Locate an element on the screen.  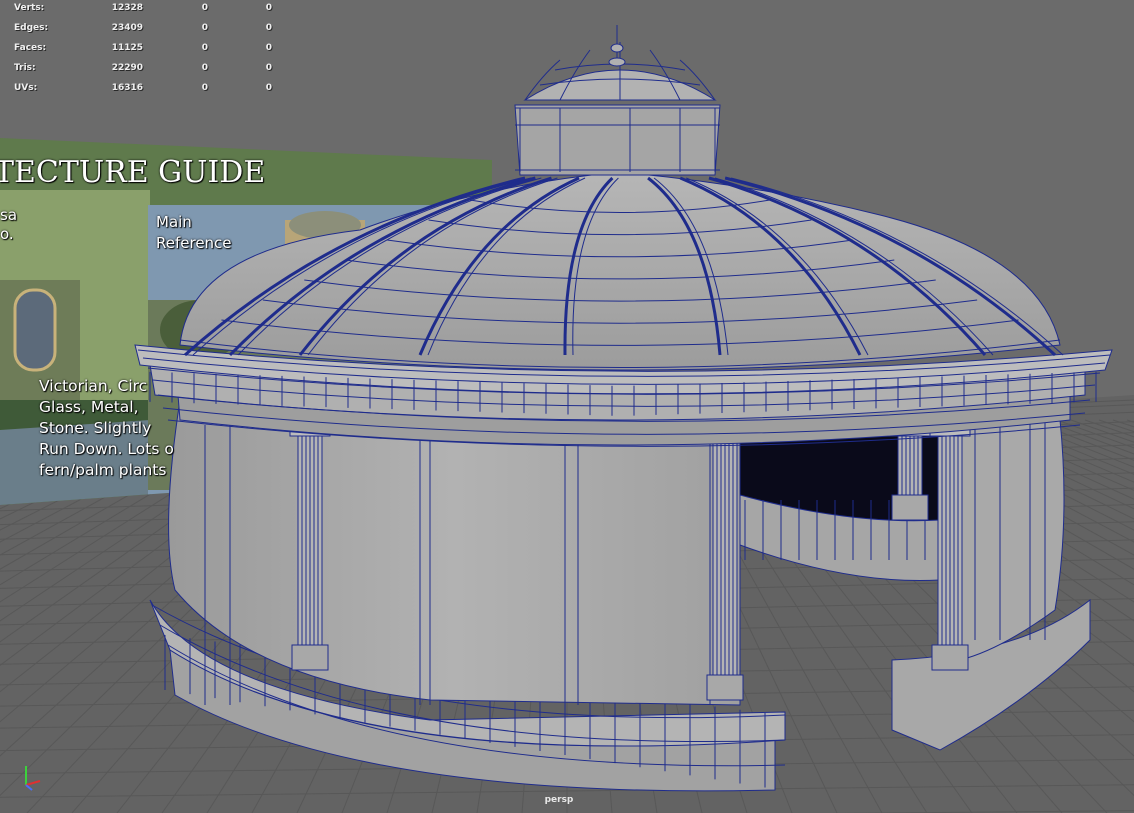
hud-total: 12328 is located at coordinates (127, 8).